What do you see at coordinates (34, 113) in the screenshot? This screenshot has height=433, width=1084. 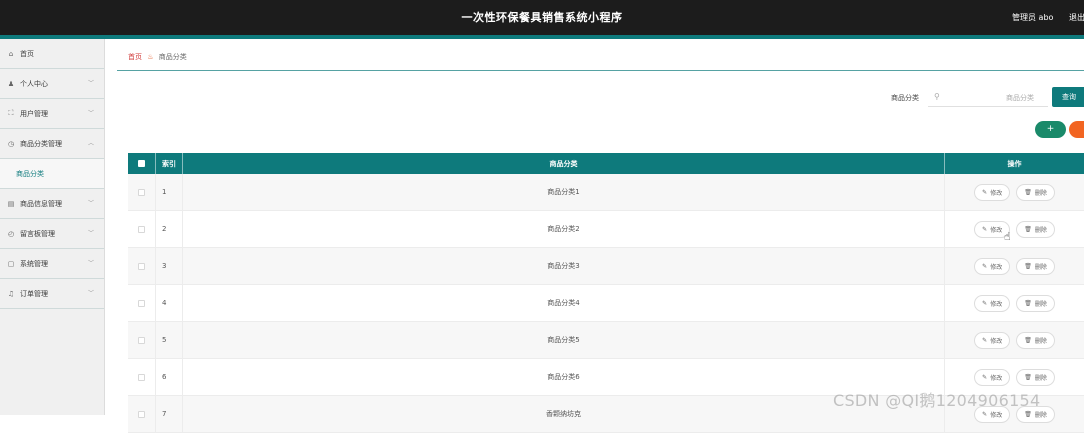 I see `sidebar-item-label: 用户管理` at bounding box center [34, 113].